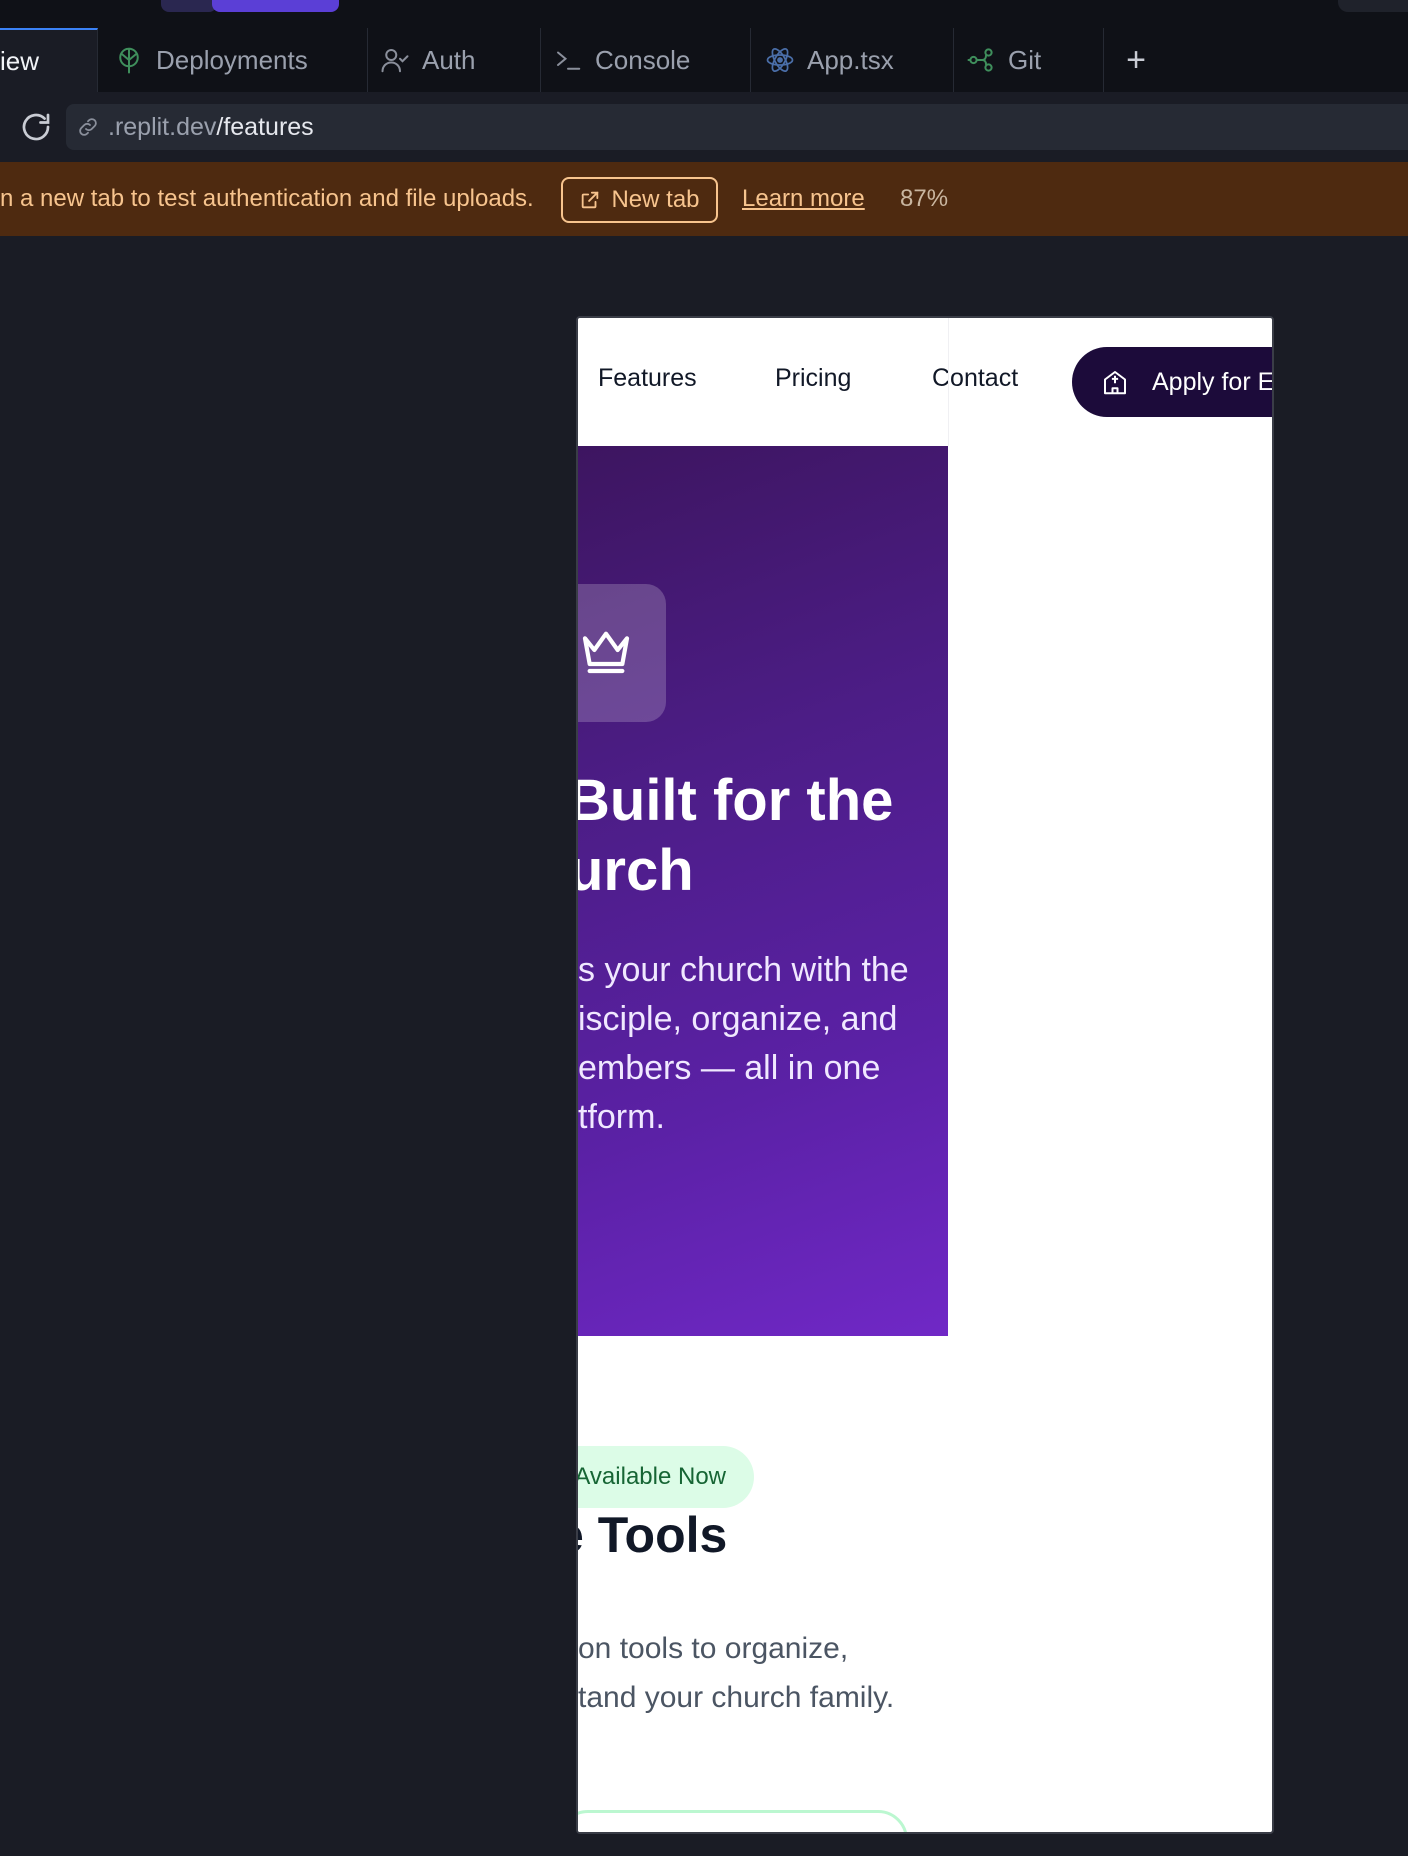 The image size is (1408, 1856). I want to click on top-corner-control, so click(1373, 6).